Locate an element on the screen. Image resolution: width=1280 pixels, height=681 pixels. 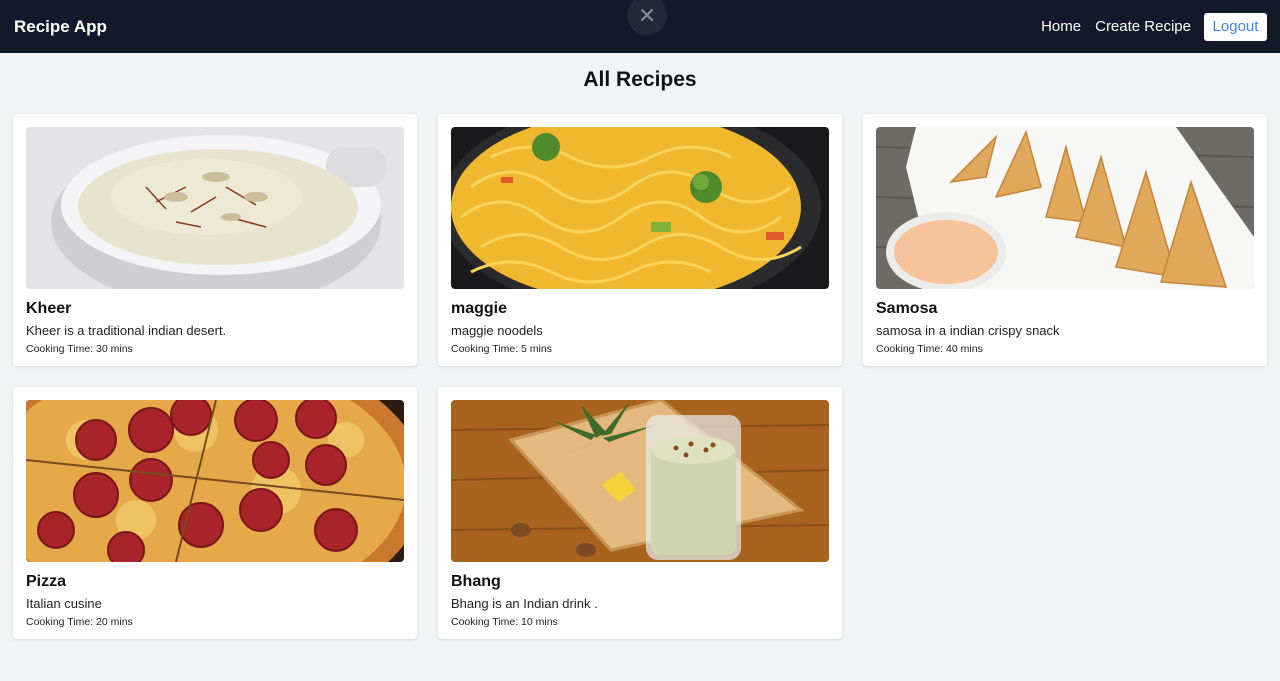
recipe-description: samosa in a indian crispy snack is located at coordinates (968, 330).